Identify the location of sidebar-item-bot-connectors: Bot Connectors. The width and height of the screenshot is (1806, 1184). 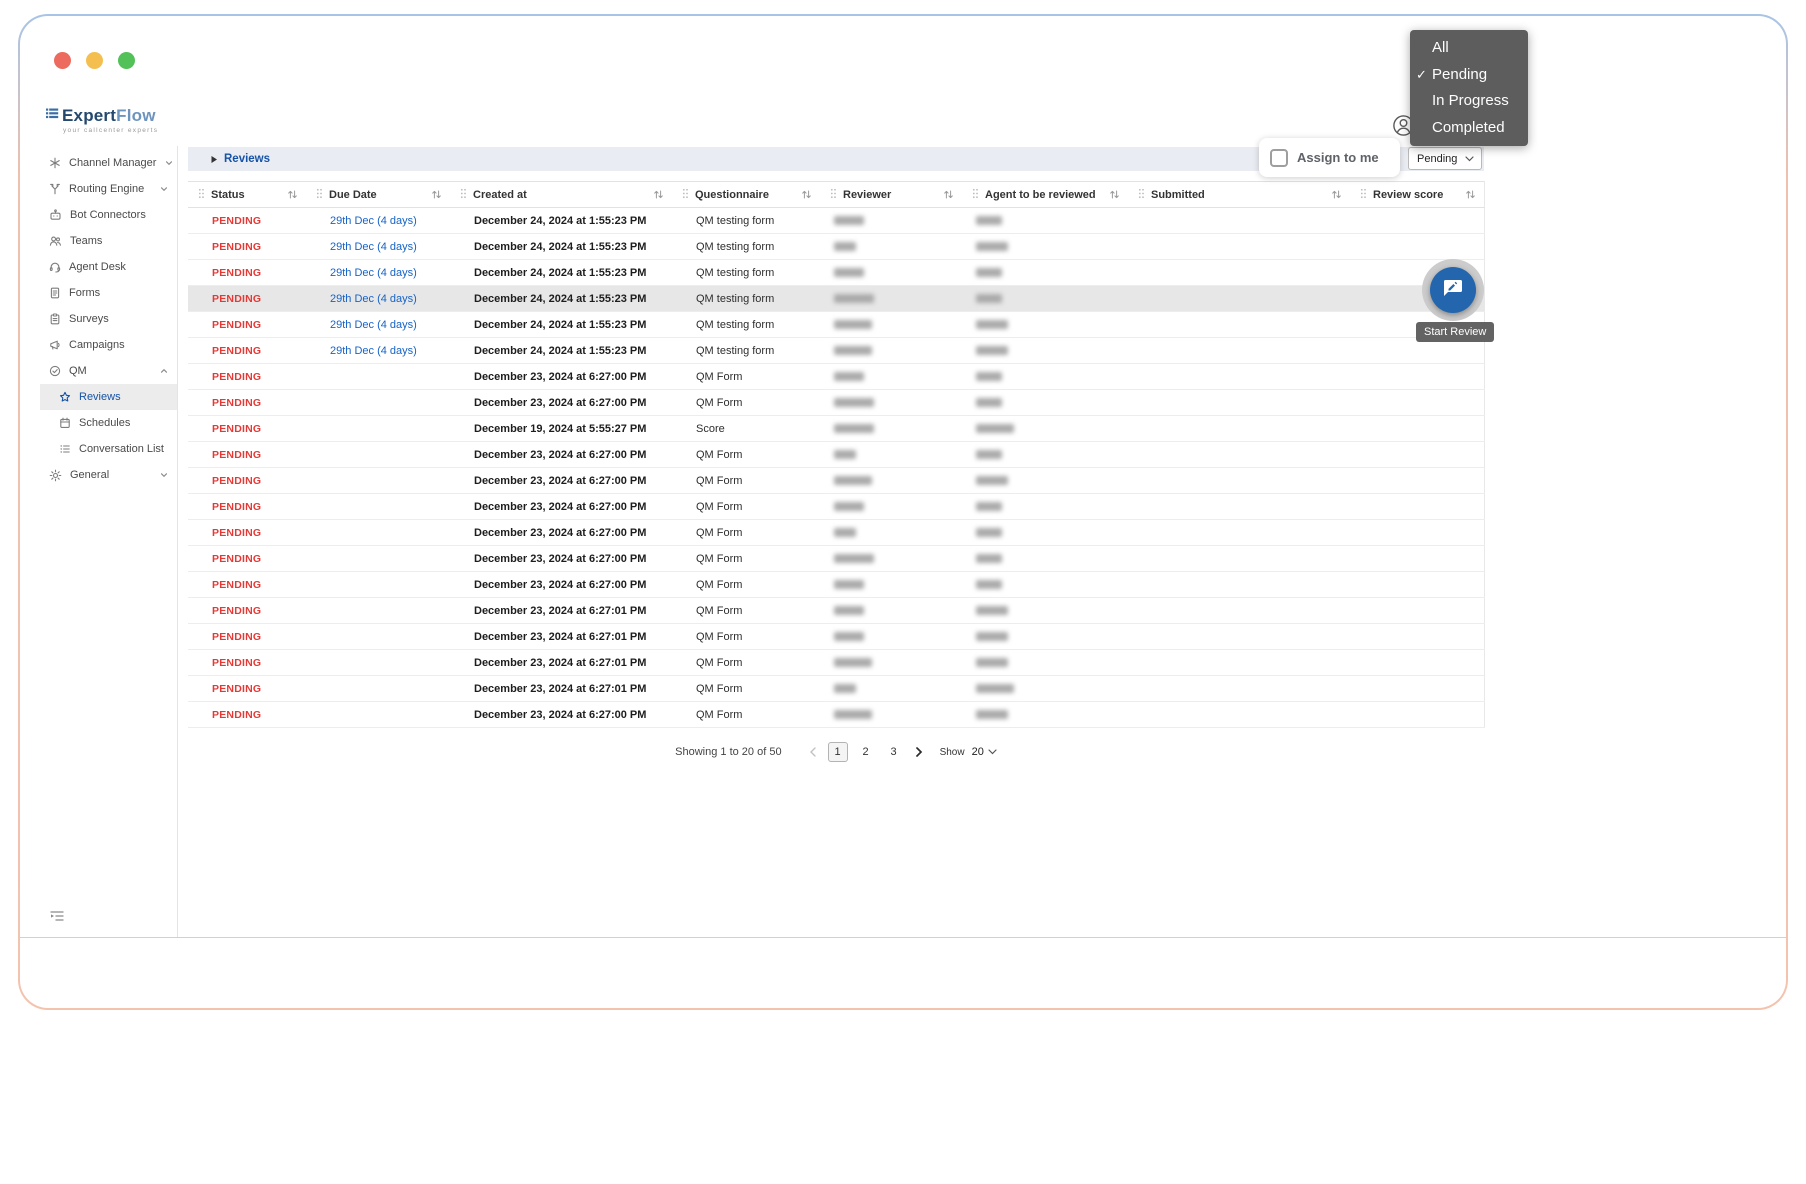
(108, 215).